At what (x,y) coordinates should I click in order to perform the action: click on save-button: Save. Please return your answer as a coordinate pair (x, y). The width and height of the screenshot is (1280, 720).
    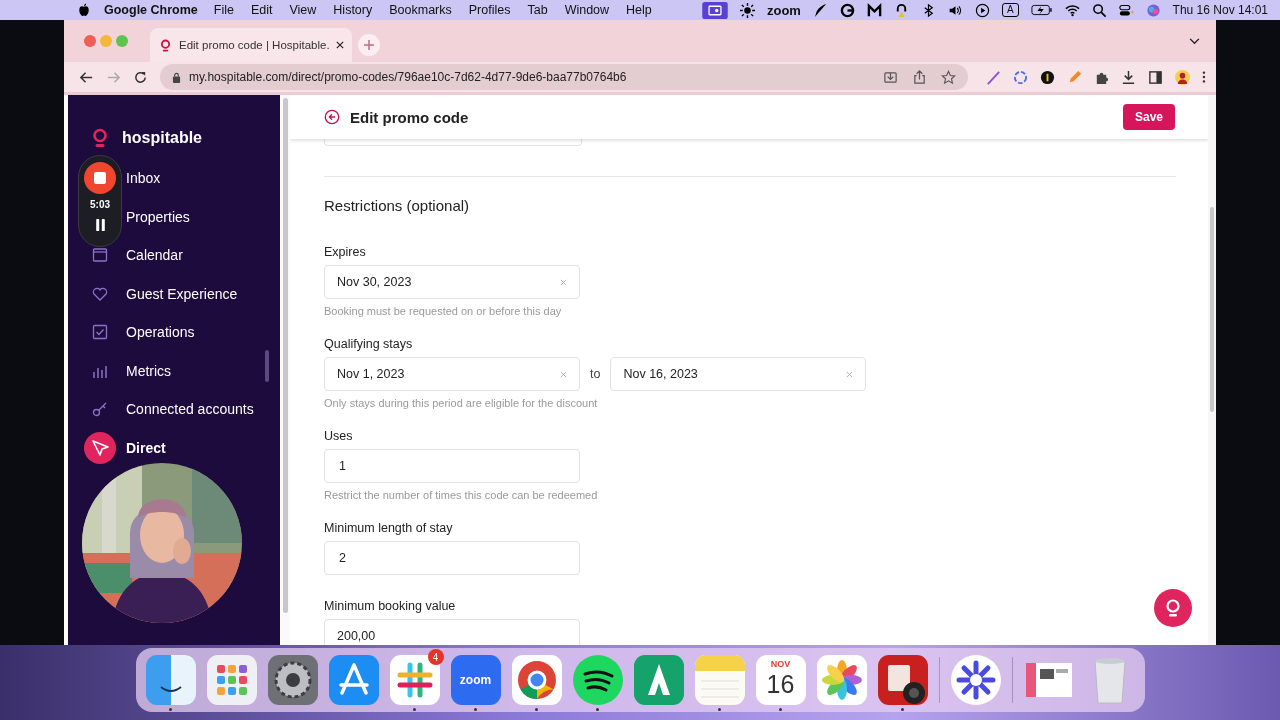
    Looking at the image, I should click on (1148, 117).